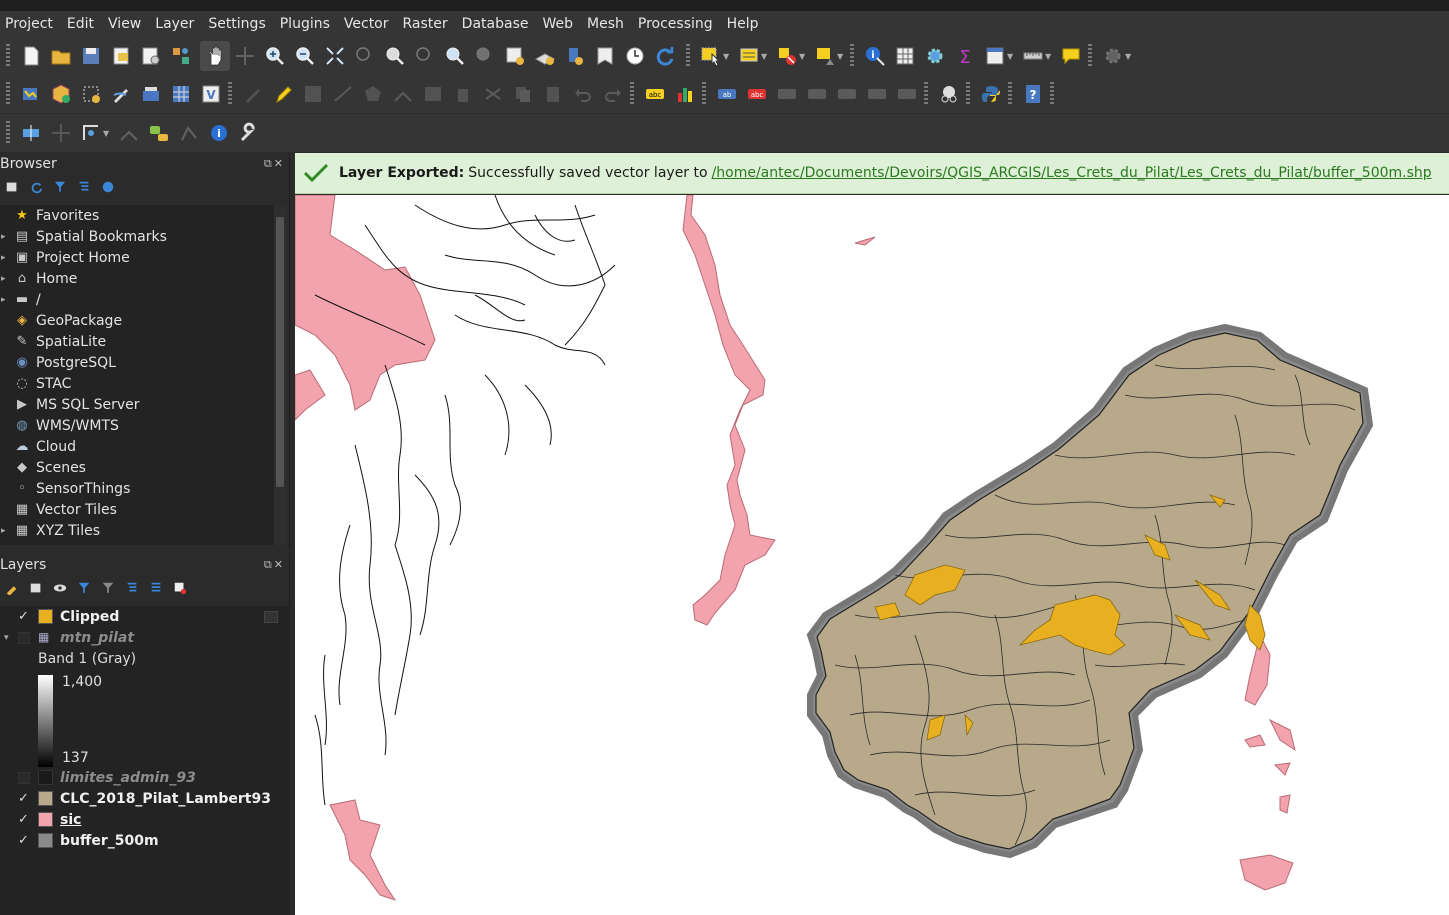 The image size is (1449, 915). I want to click on browser-item: ▸ ▦ XYZ Tiles, so click(137, 530).